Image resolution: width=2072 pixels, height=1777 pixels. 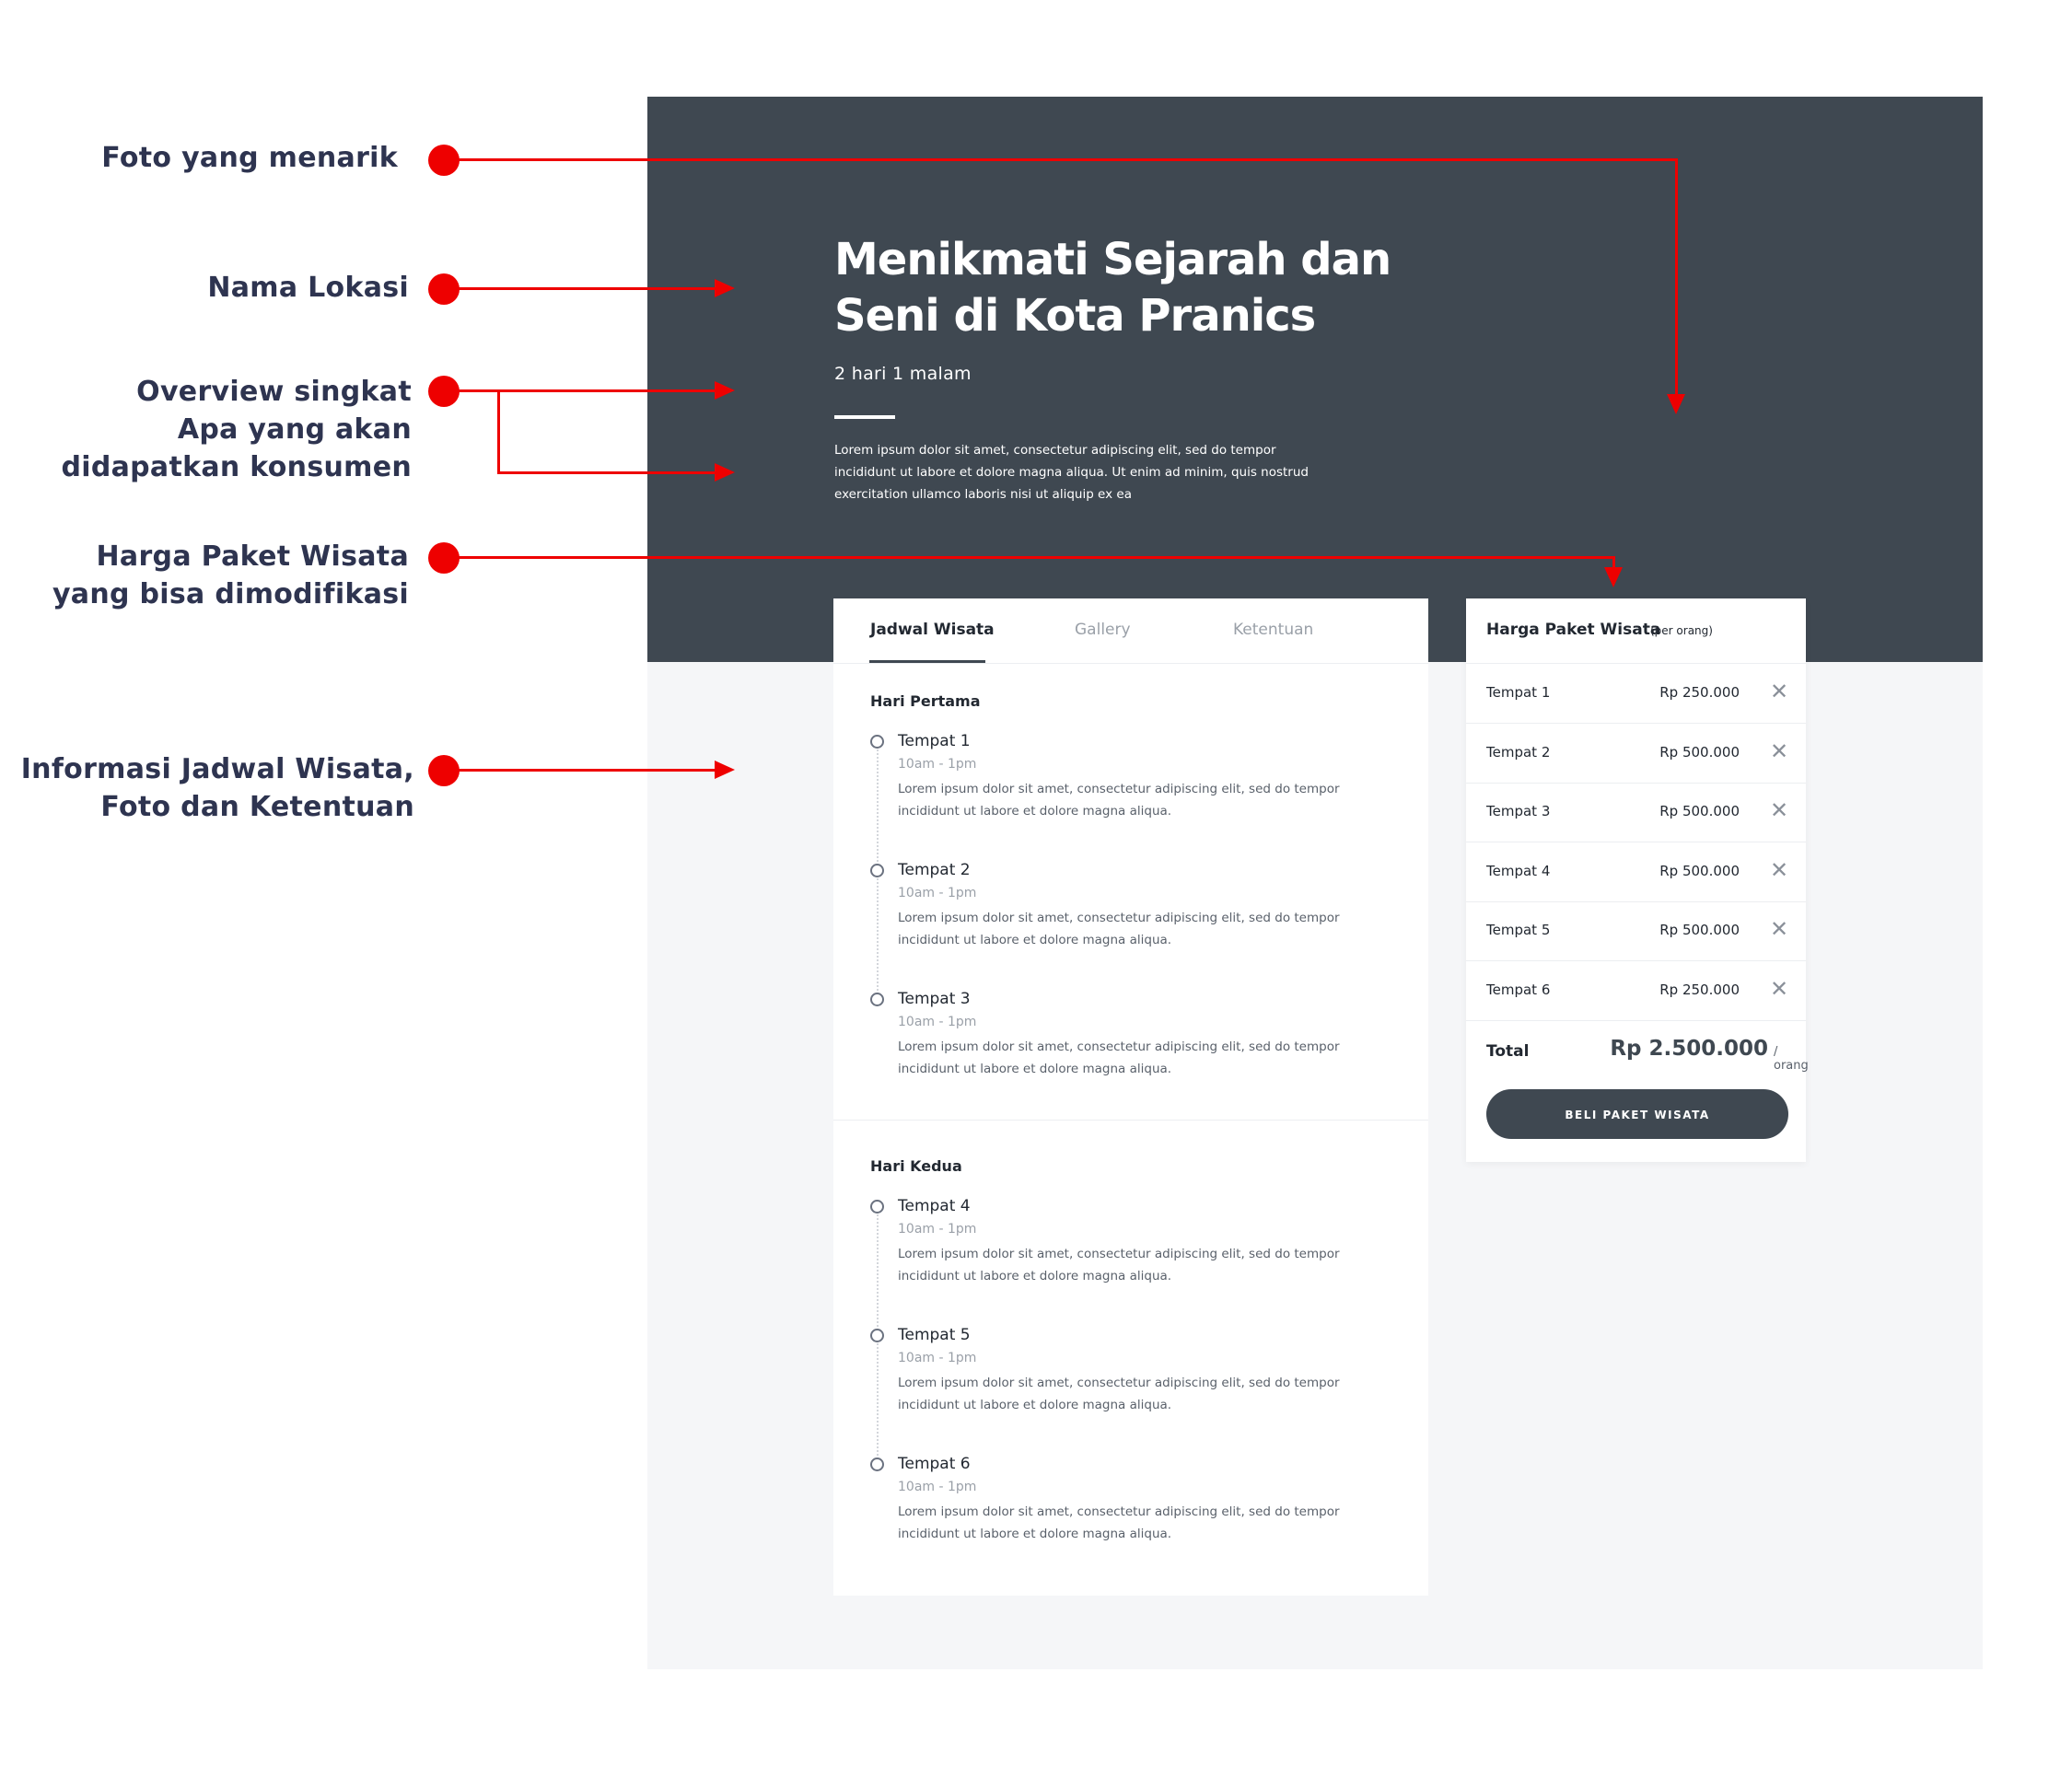 What do you see at coordinates (1636, 931) in the screenshot?
I see `price-row: Tempat 5 Rp 500.000 ✕` at bounding box center [1636, 931].